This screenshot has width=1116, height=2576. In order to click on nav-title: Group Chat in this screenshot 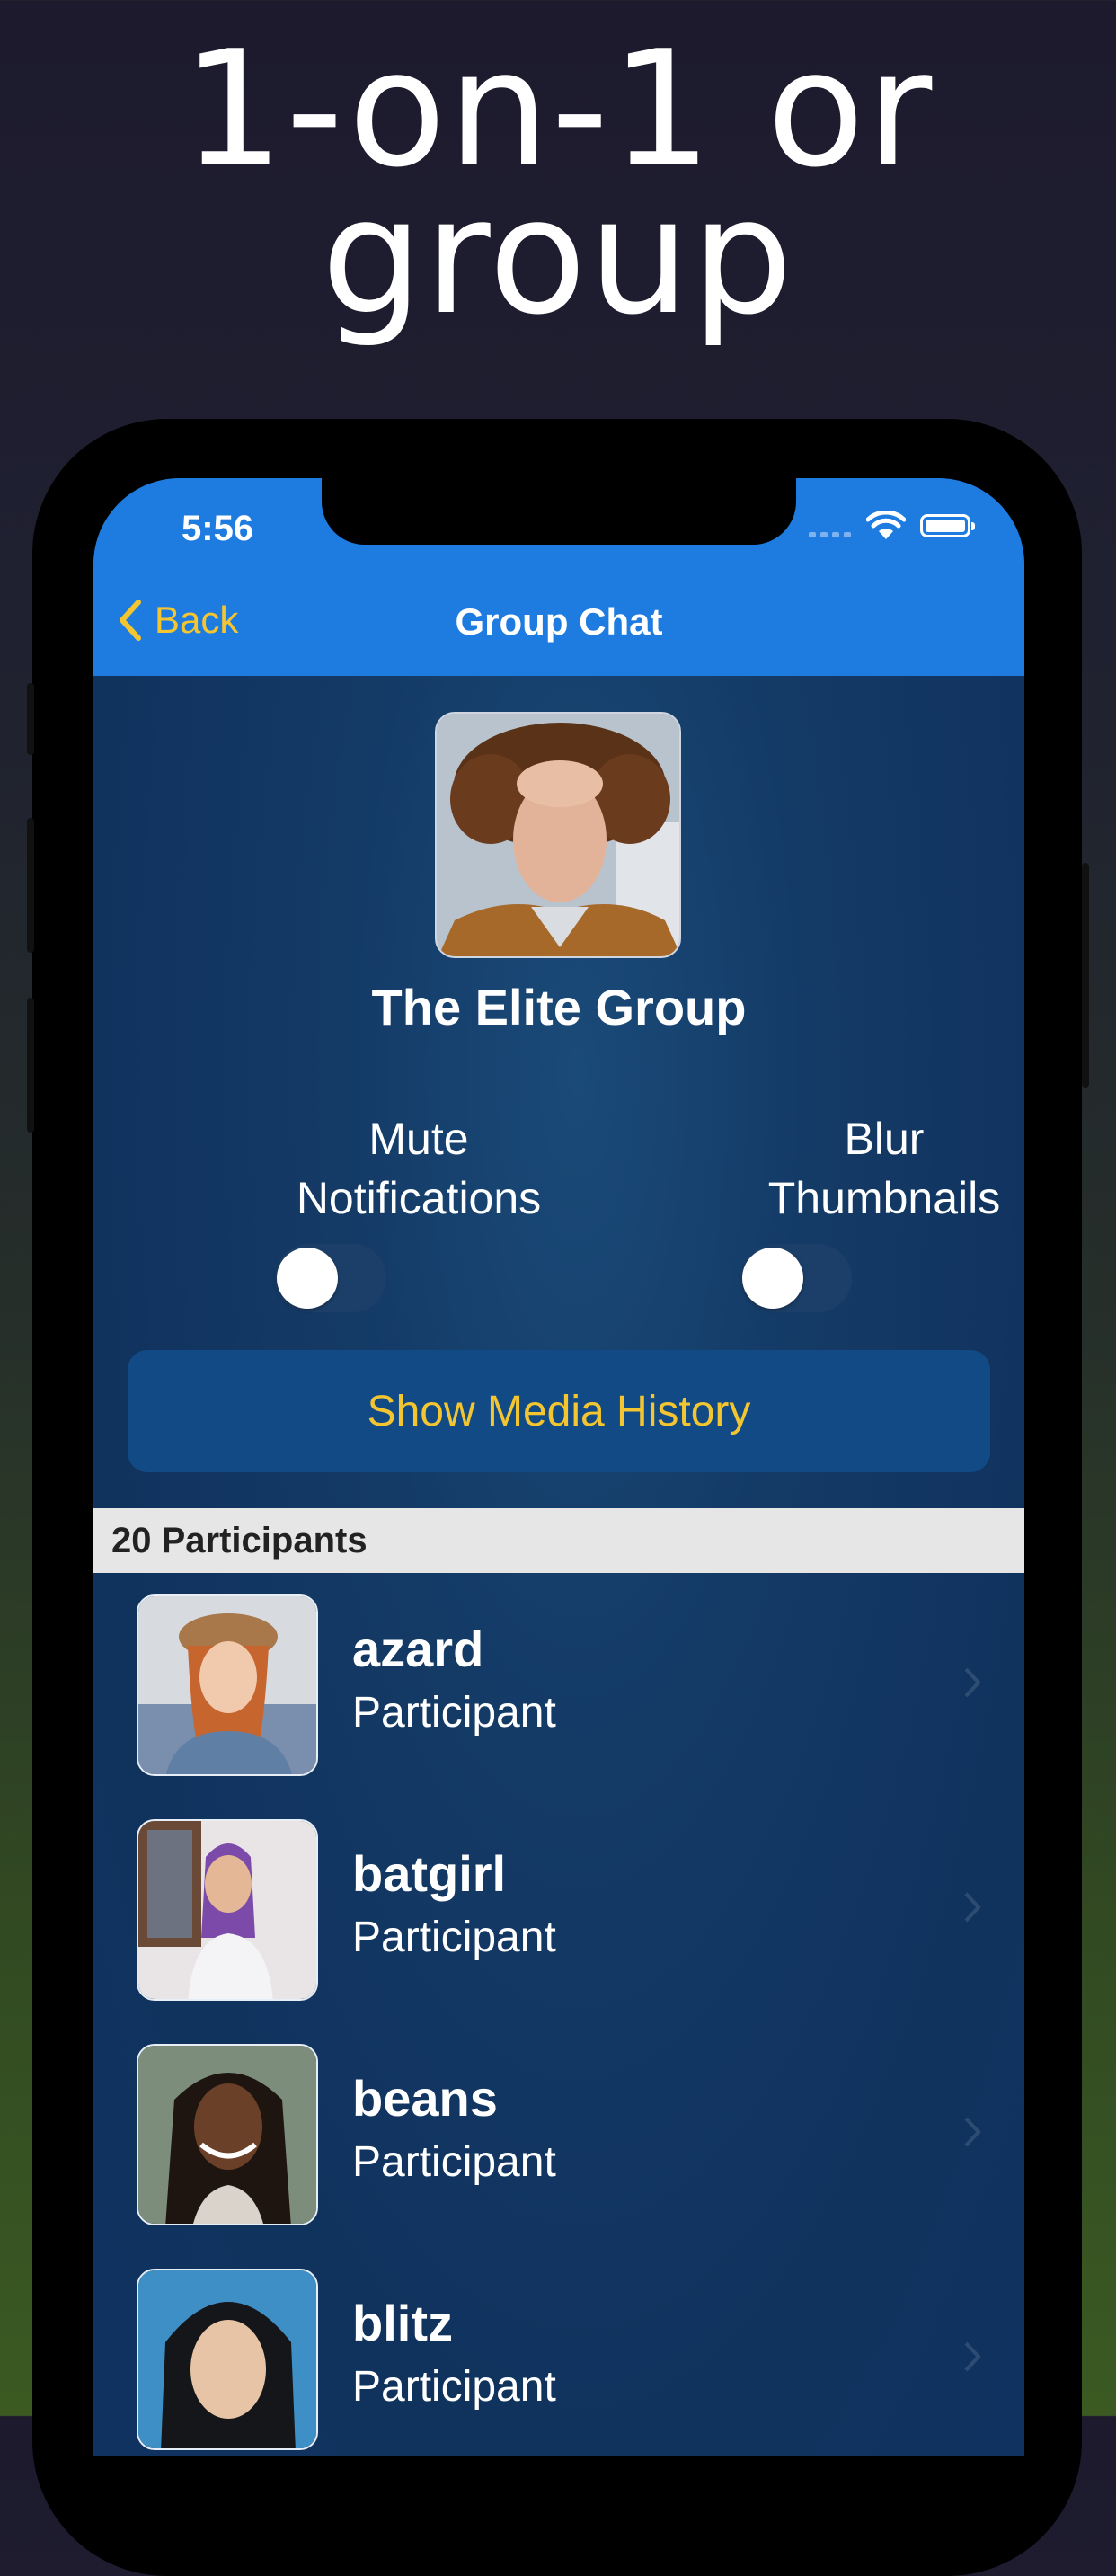, I will do `click(559, 621)`.